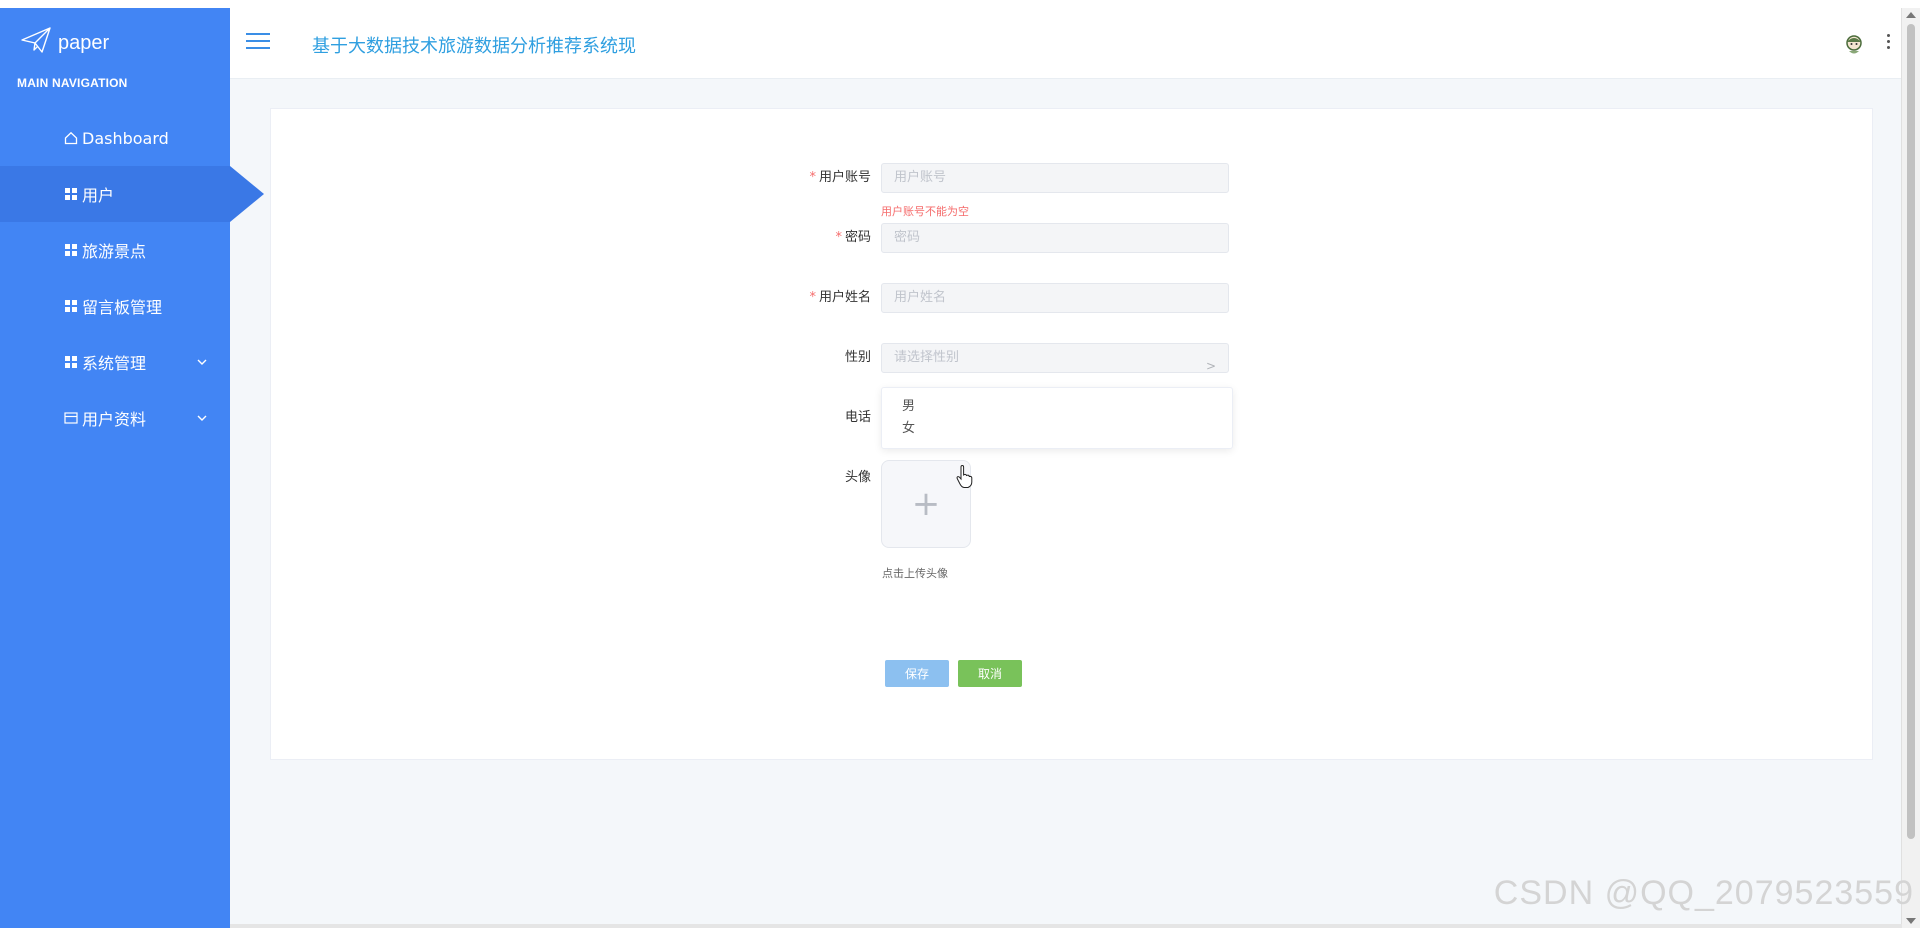 The height and width of the screenshot is (928, 1920). I want to click on gender-select-placeholder: 请选择性别, so click(927, 357).